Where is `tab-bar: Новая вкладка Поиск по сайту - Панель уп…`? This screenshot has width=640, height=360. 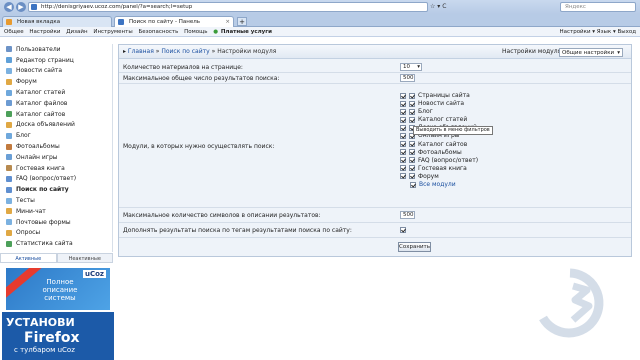
tab-bar: Новая вкладка Поиск по сайту - Панель уп… is located at coordinates (320, 24).